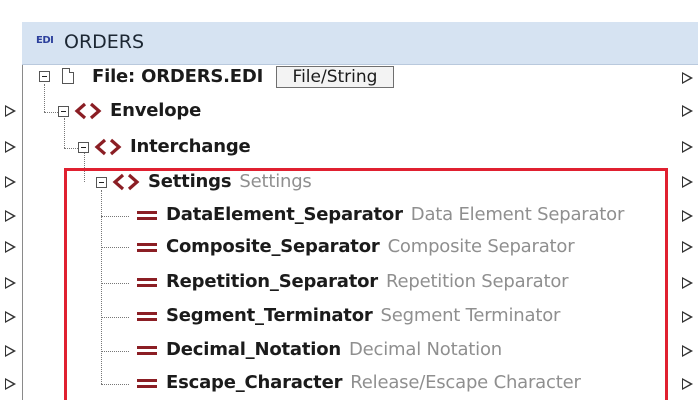 The image size is (698, 400). What do you see at coordinates (156, 110) in the screenshot?
I see `envelope-label: Envelope` at bounding box center [156, 110].